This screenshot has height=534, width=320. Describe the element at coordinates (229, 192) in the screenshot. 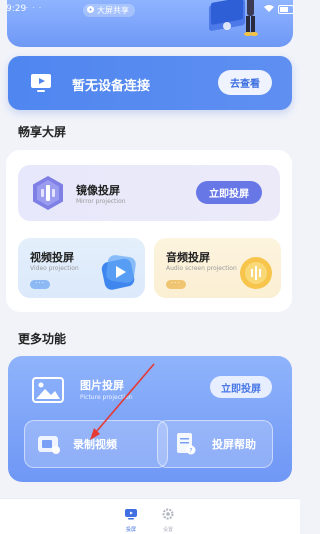

I see `mirror-start-button: 立即投屏` at that location.